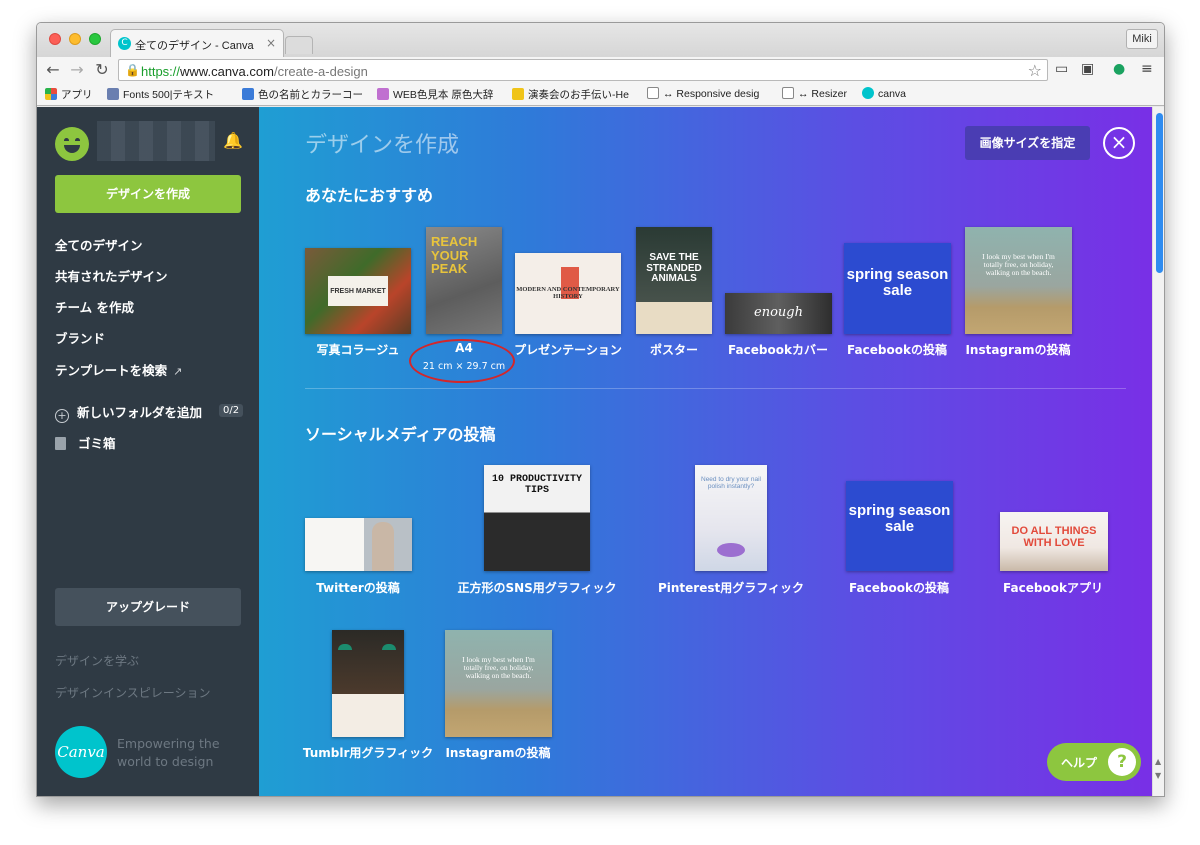 The width and height of the screenshot is (1200, 845). What do you see at coordinates (1119, 69) in the screenshot?
I see `grammarly-icon: ●` at bounding box center [1119, 69].